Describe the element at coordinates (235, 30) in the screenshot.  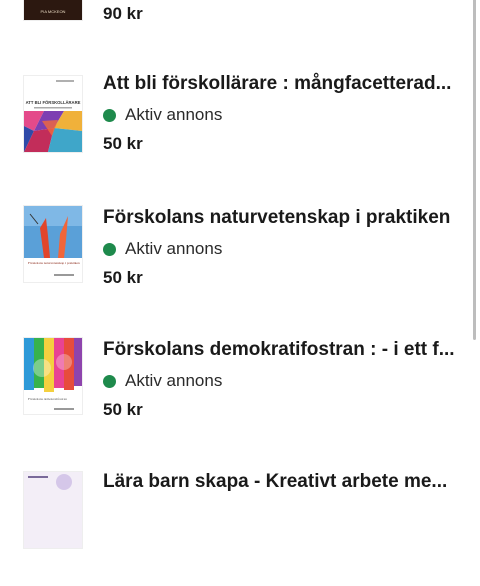
I see `listing-item: PIA MCKEON 90 kr` at that location.